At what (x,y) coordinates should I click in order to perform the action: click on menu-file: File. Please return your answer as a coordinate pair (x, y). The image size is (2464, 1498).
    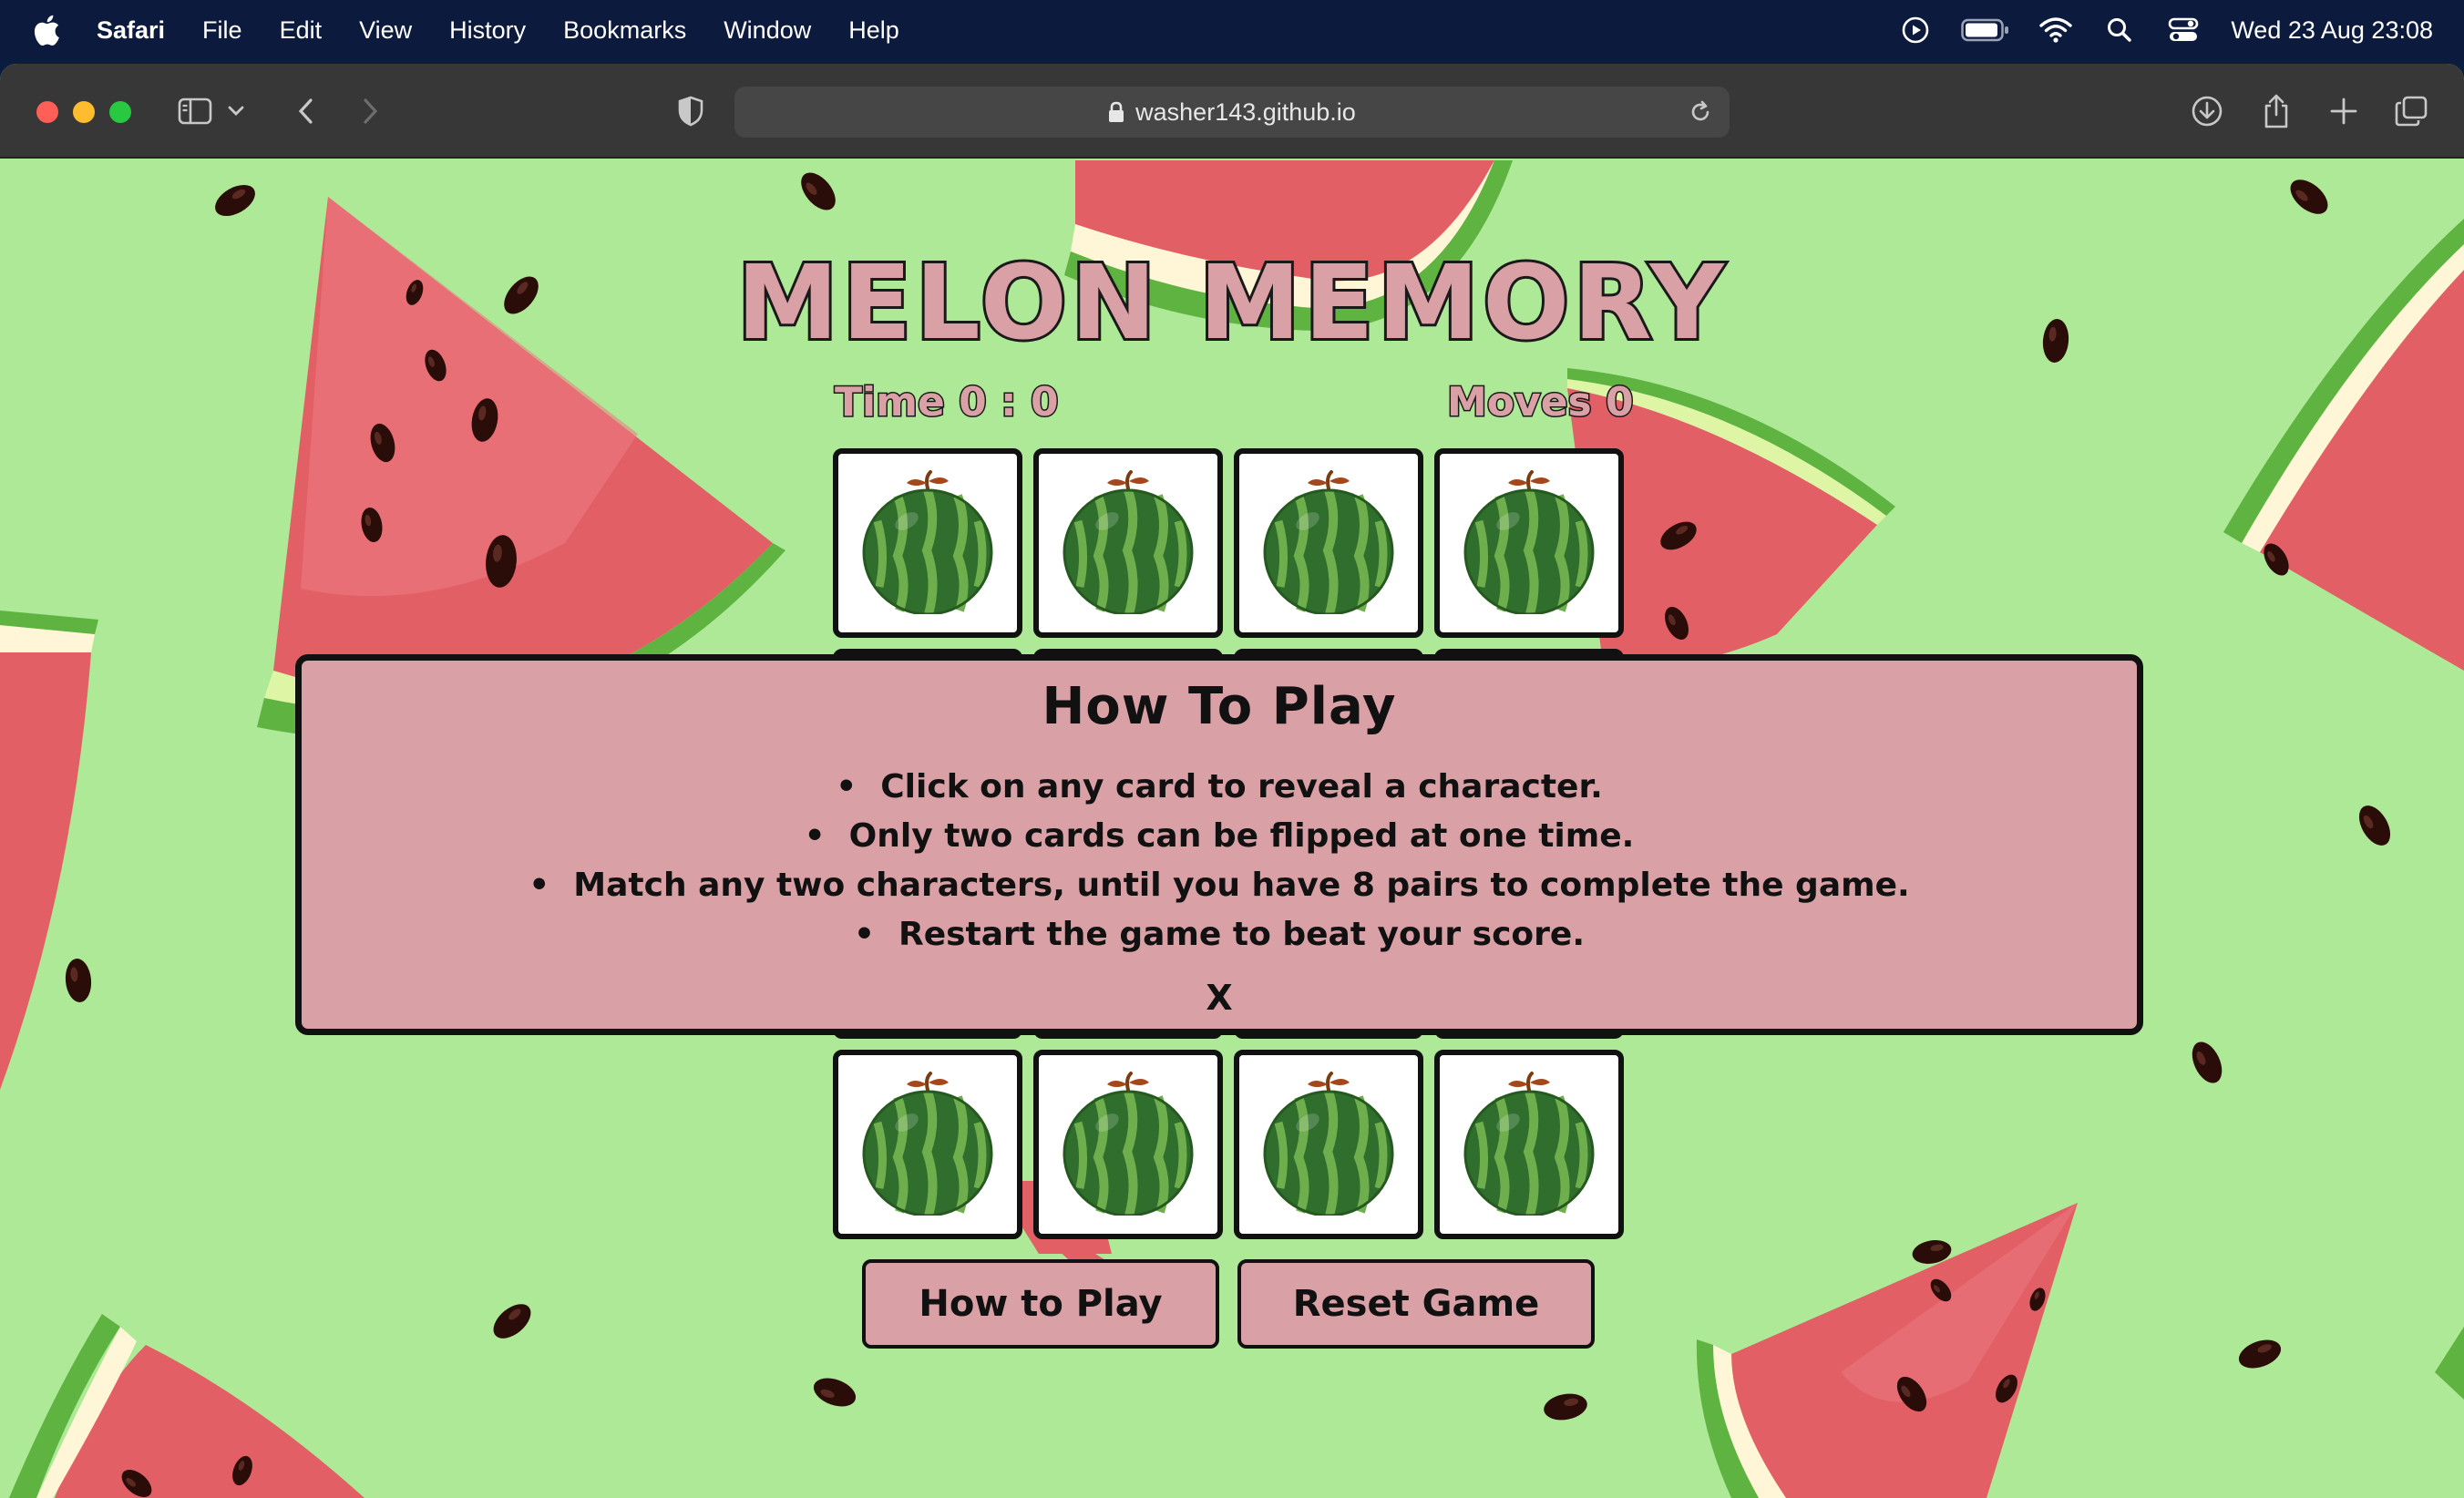
    Looking at the image, I should click on (222, 30).